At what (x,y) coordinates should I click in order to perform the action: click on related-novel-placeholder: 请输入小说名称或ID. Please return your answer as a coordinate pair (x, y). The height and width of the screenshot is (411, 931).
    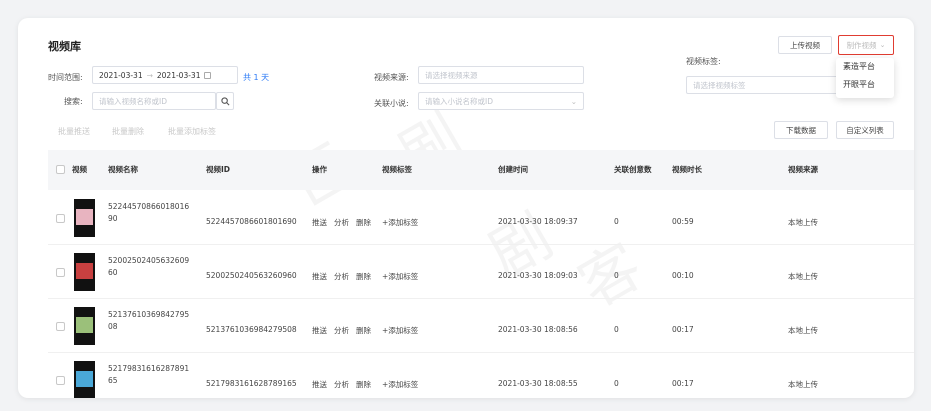
    Looking at the image, I should click on (459, 101).